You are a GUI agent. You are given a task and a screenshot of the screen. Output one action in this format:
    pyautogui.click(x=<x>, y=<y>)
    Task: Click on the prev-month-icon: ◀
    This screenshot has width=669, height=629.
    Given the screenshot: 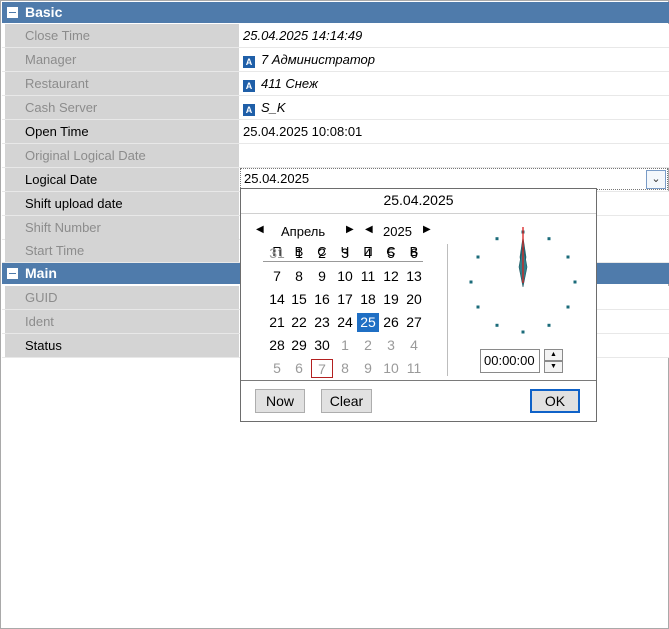 What is the action you would take?
    pyautogui.click(x=260, y=229)
    